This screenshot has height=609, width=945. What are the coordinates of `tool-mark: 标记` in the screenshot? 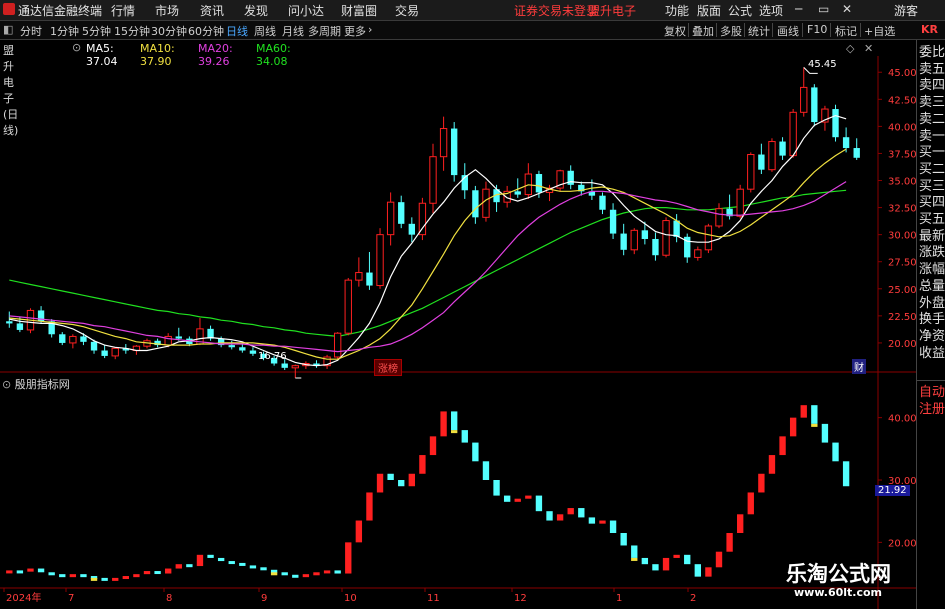 It's located at (846, 31).